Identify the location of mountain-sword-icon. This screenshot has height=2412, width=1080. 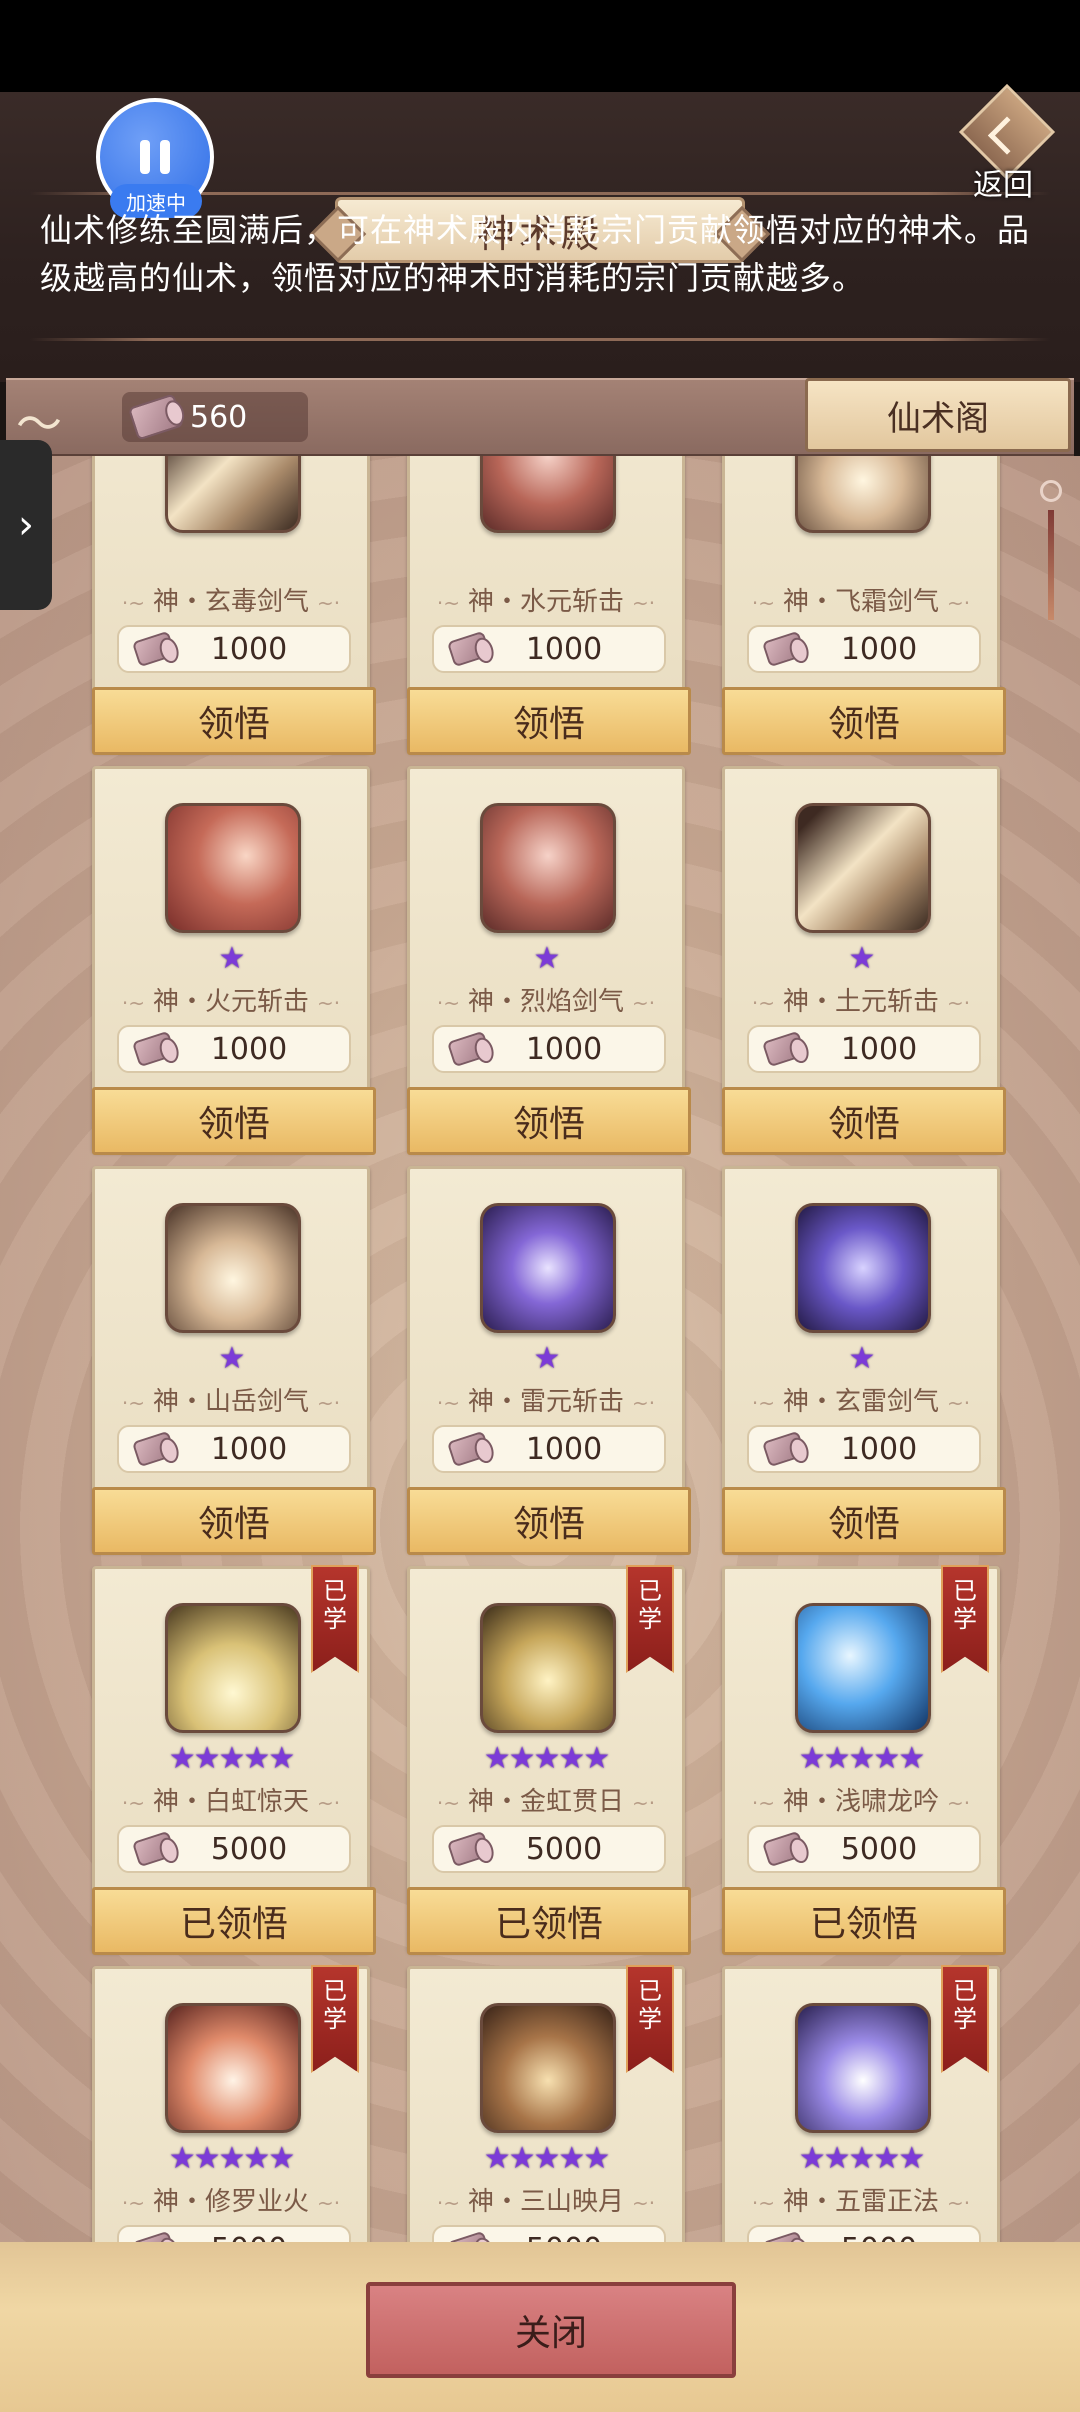
(233, 1268).